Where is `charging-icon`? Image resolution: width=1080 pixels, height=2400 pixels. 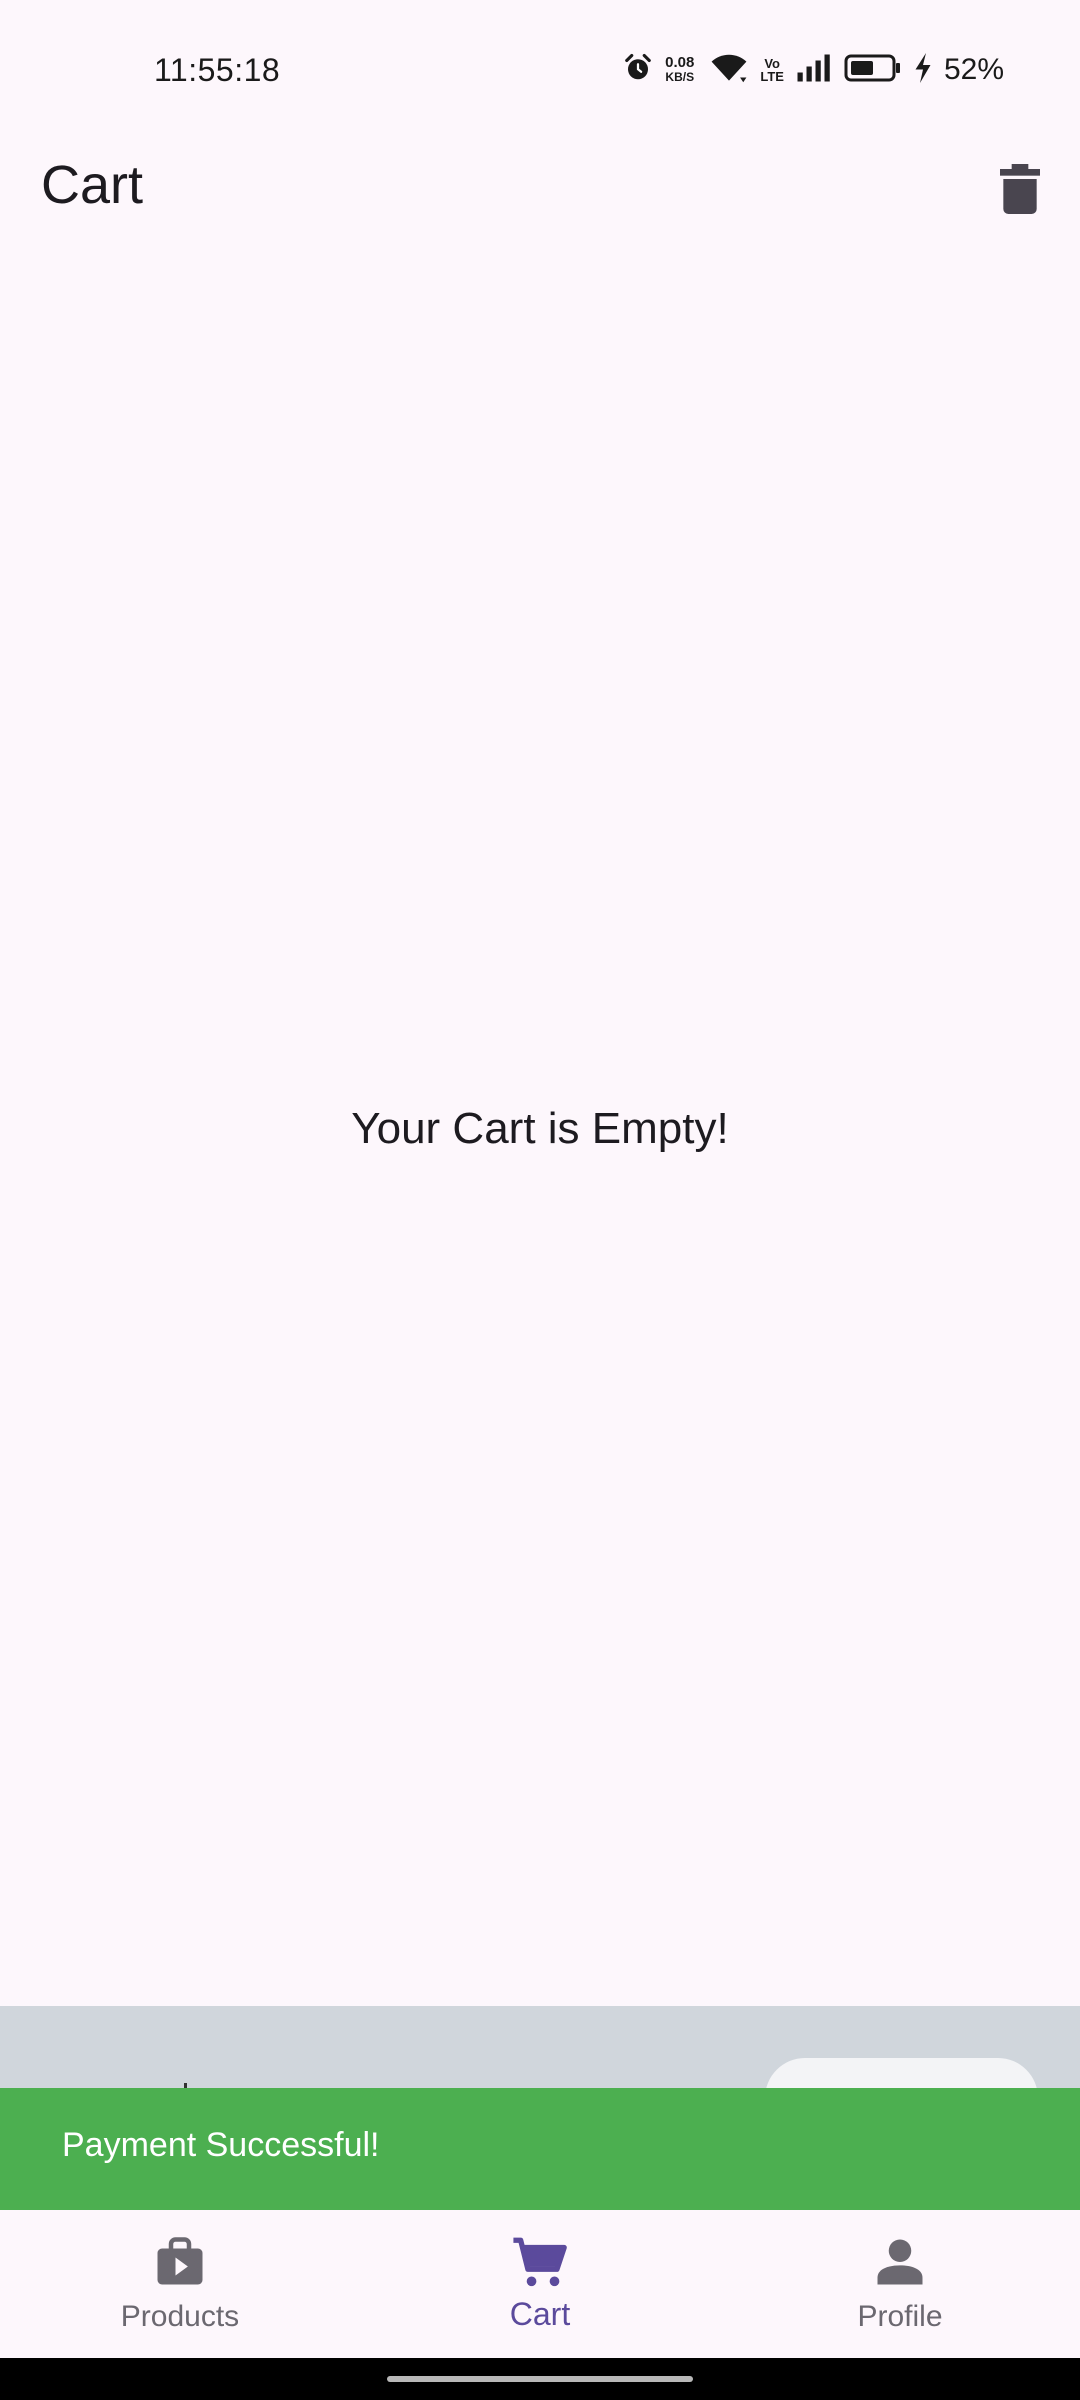
charging-icon is located at coordinates (923, 70).